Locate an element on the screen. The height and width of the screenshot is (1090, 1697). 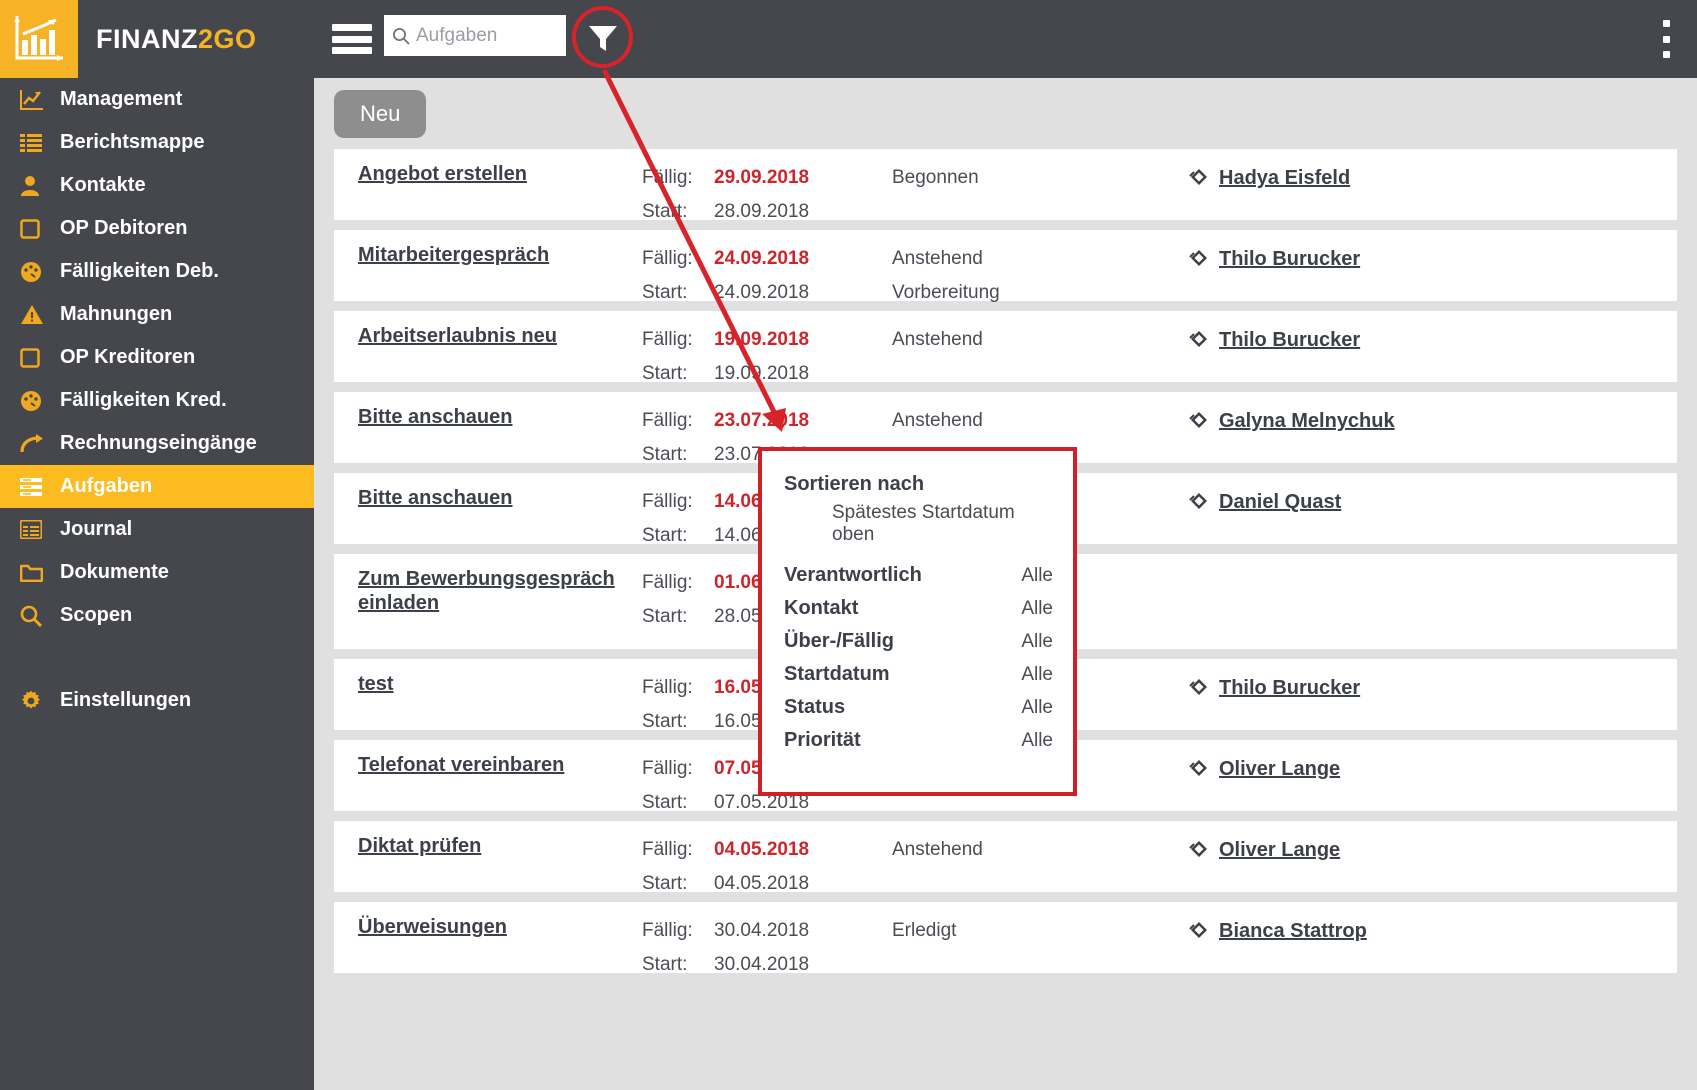
search-input is located at coordinates (487, 35).